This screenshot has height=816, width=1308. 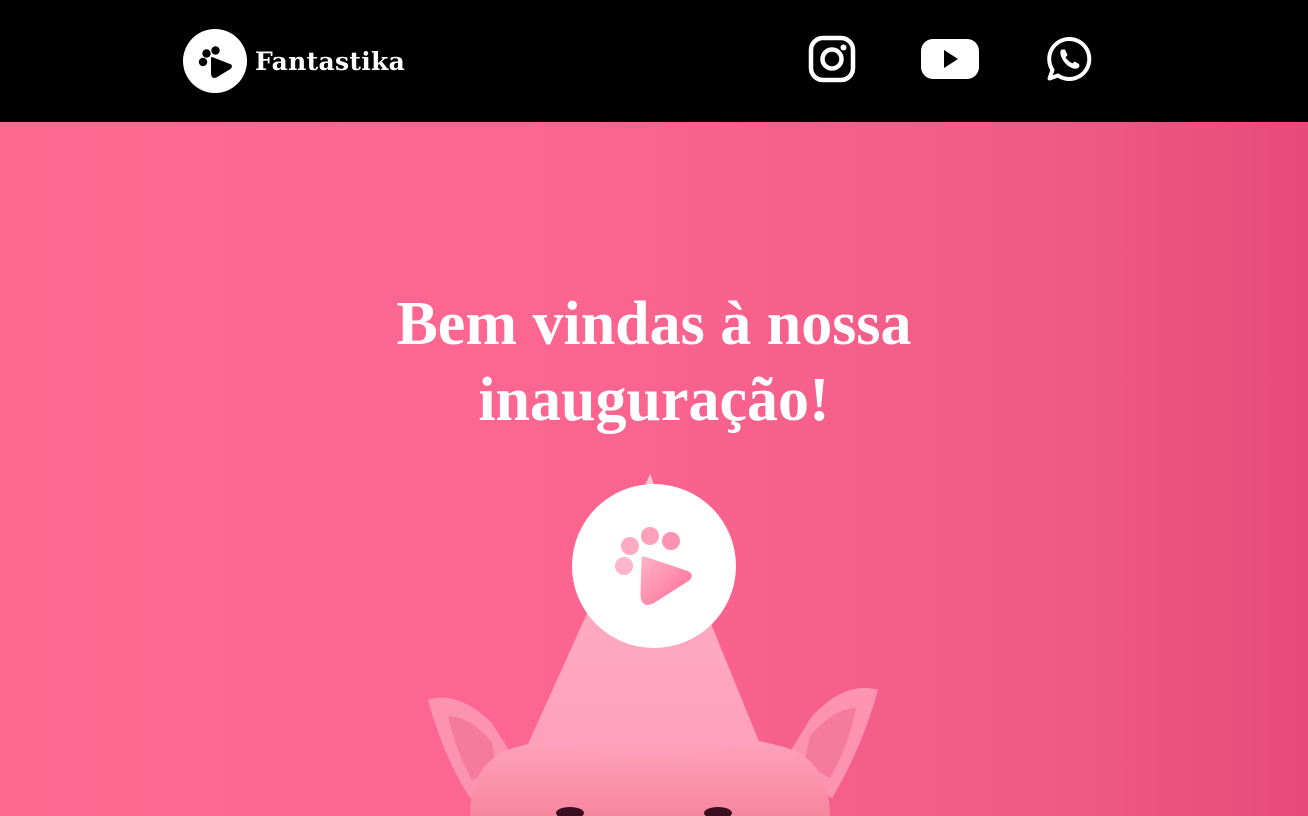 I want to click on brand-logo-link: Fantastika, so click(x=294, y=61).